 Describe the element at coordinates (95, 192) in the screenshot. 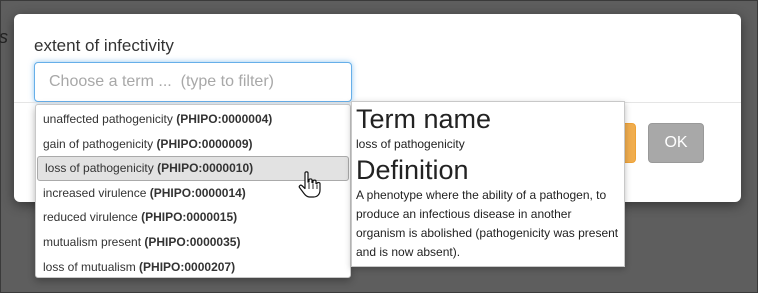

I see `option-label: increased virulence` at that location.